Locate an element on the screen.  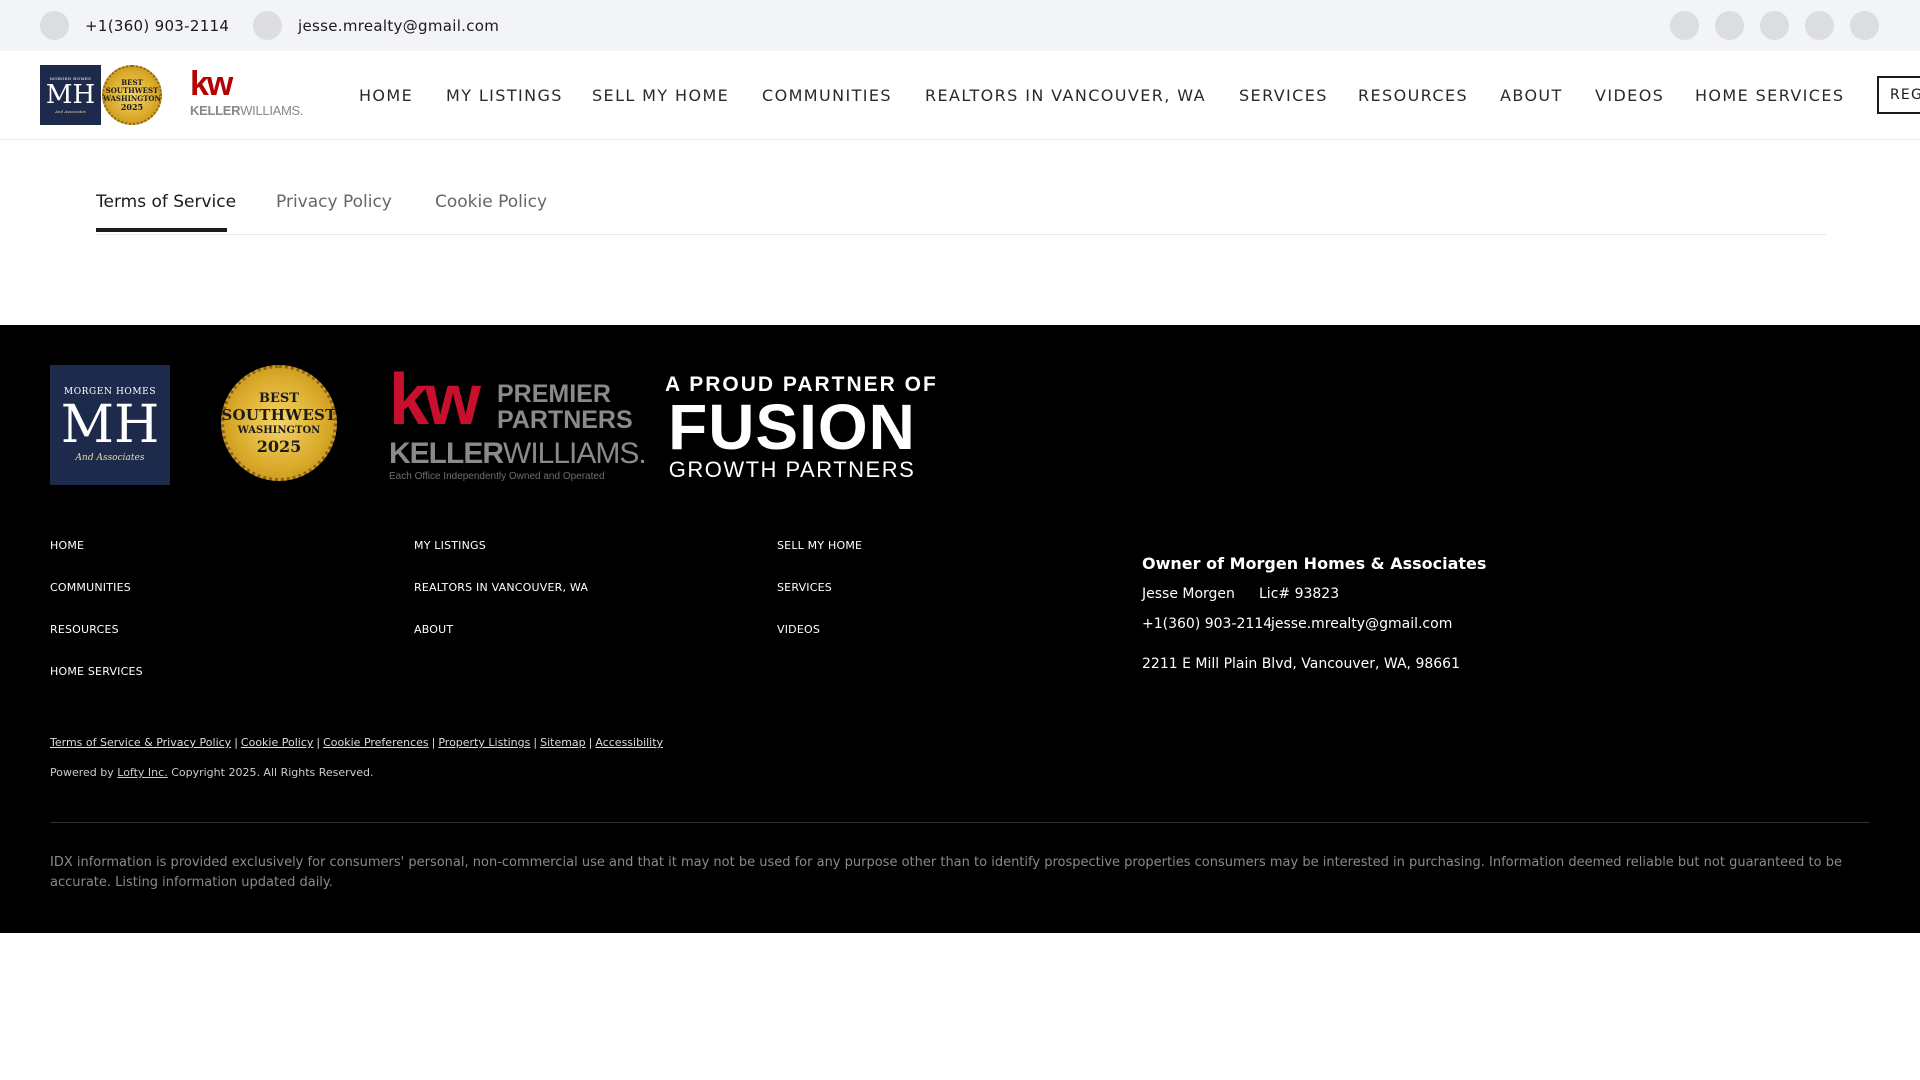
owner-email: jesse.mrealty@gmail.com is located at coordinates (1361, 624).